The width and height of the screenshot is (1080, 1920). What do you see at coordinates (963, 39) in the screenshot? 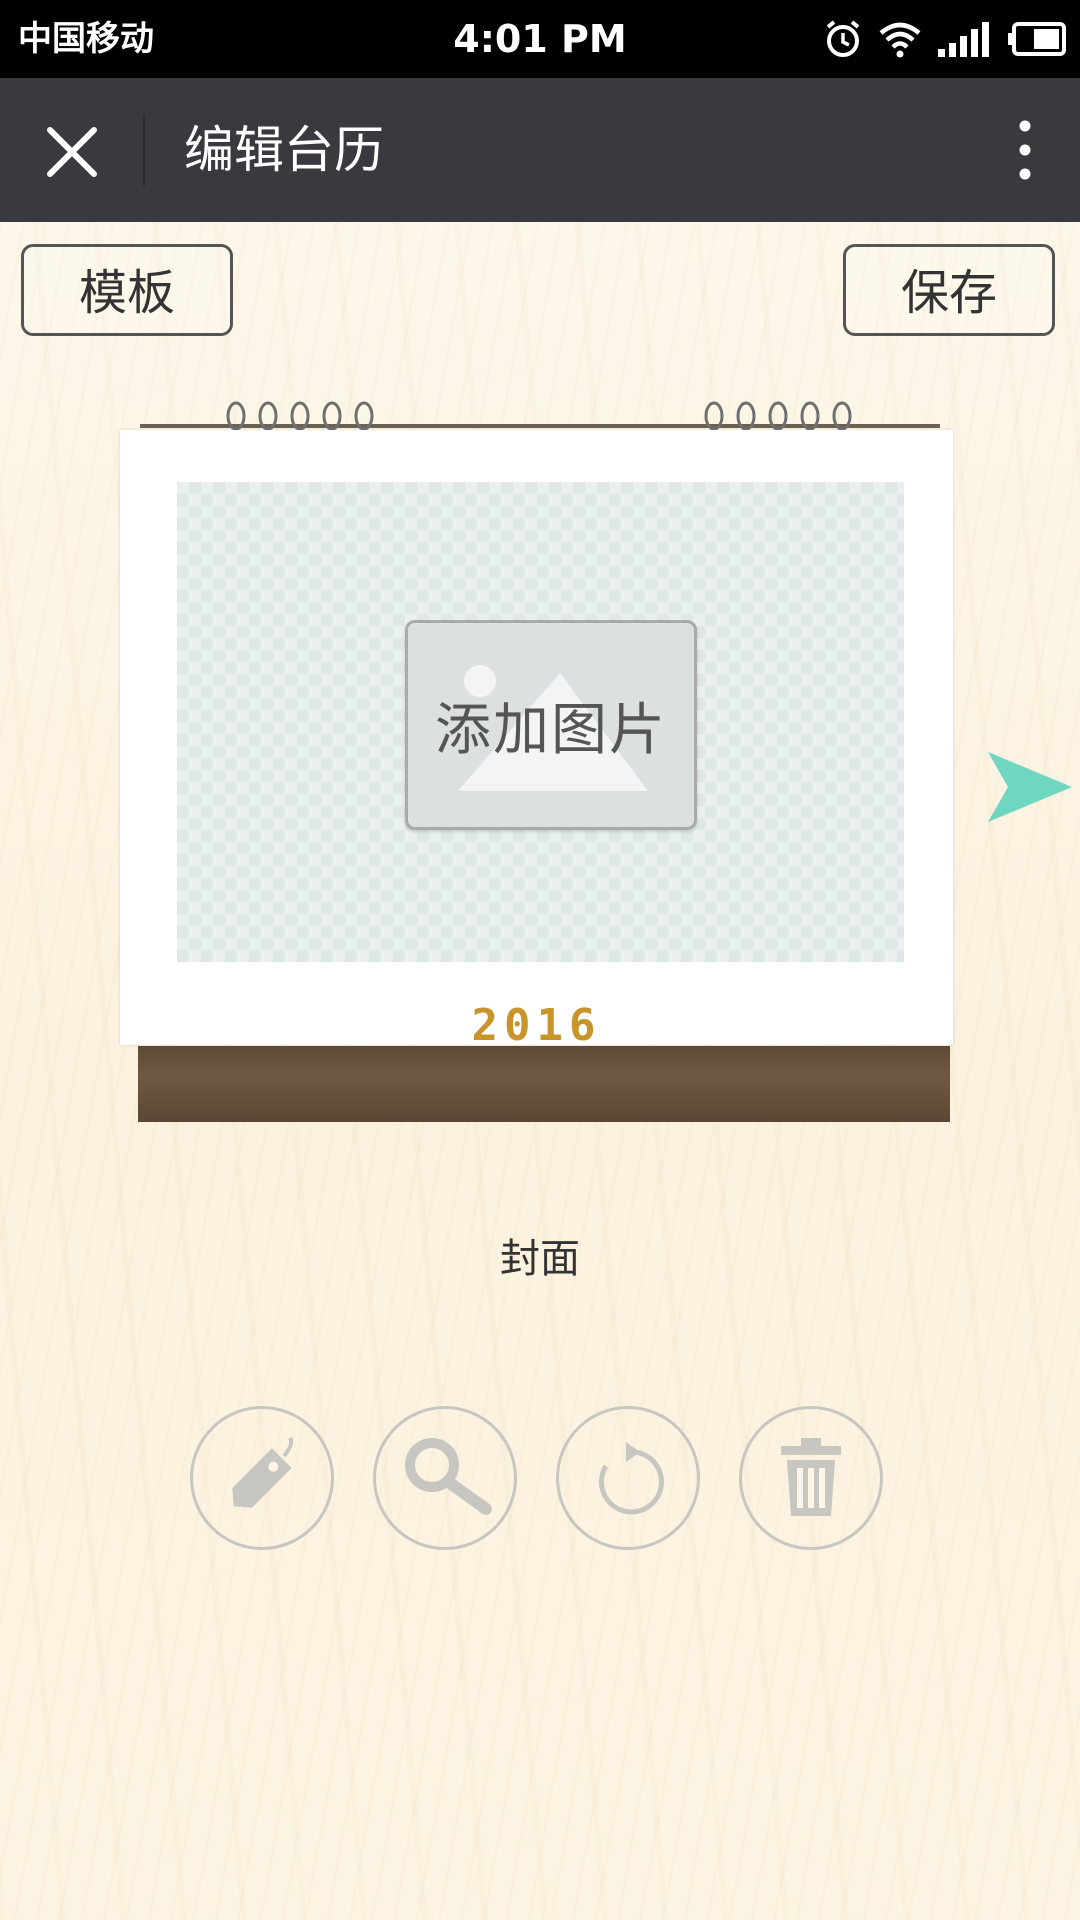
I see `signal-icon` at bounding box center [963, 39].